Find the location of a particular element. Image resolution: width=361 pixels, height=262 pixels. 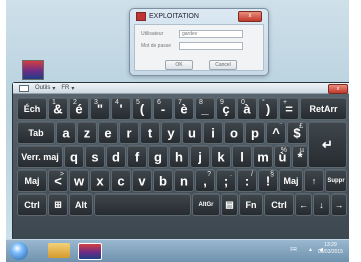

key-dollar: £ $ is located at coordinates (297, 132).